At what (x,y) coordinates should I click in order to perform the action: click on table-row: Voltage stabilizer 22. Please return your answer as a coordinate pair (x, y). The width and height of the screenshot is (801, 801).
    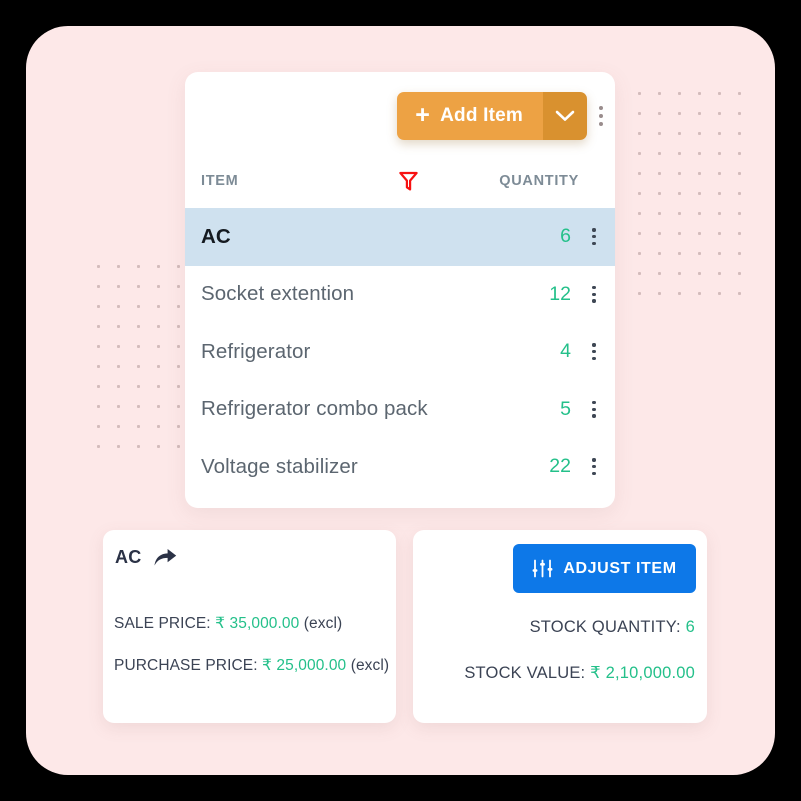
    Looking at the image, I should click on (400, 467).